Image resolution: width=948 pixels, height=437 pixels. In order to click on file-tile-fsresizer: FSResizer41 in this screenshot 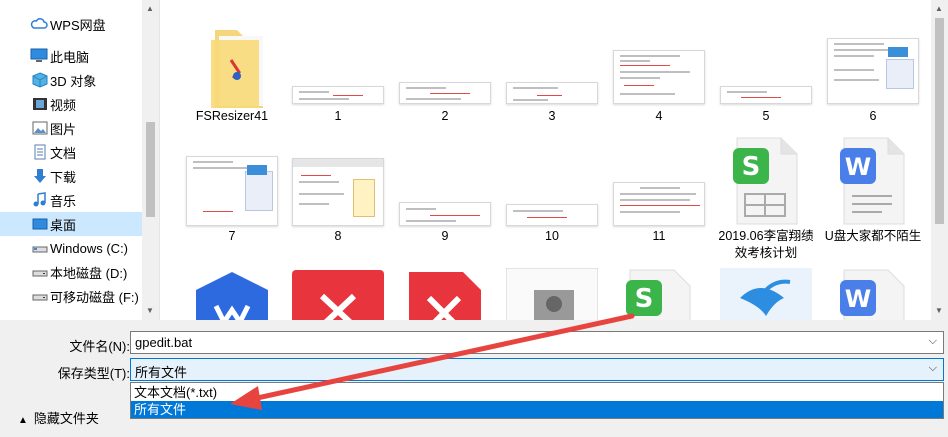, I will do `click(232, 71)`.